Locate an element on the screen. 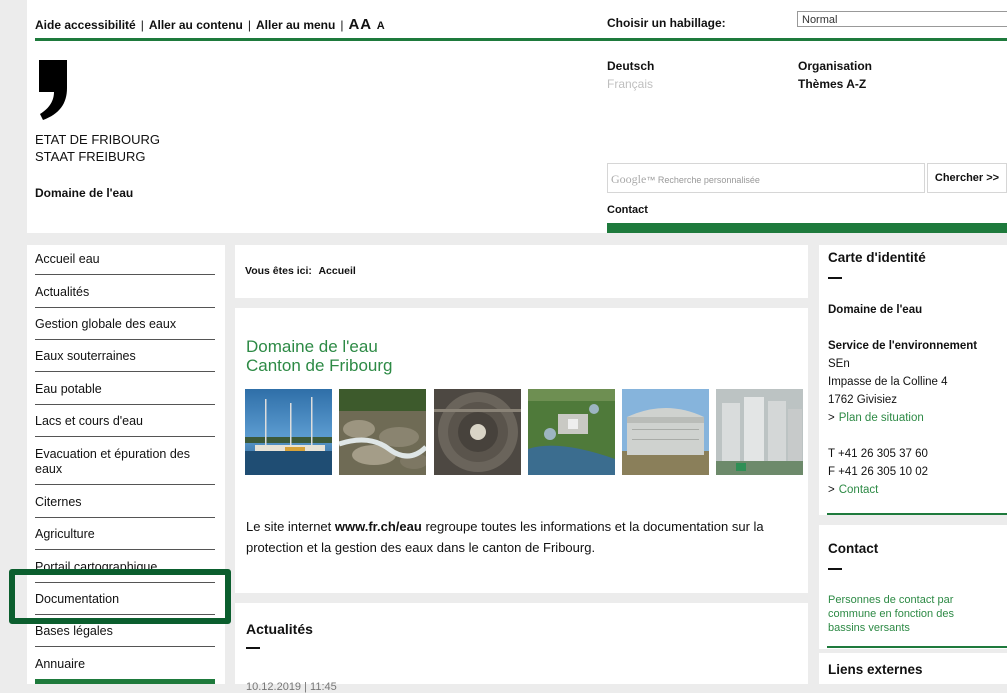 The height and width of the screenshot is (693, 1007). identity-abbr: SEn is located at coordinates (839, 364).